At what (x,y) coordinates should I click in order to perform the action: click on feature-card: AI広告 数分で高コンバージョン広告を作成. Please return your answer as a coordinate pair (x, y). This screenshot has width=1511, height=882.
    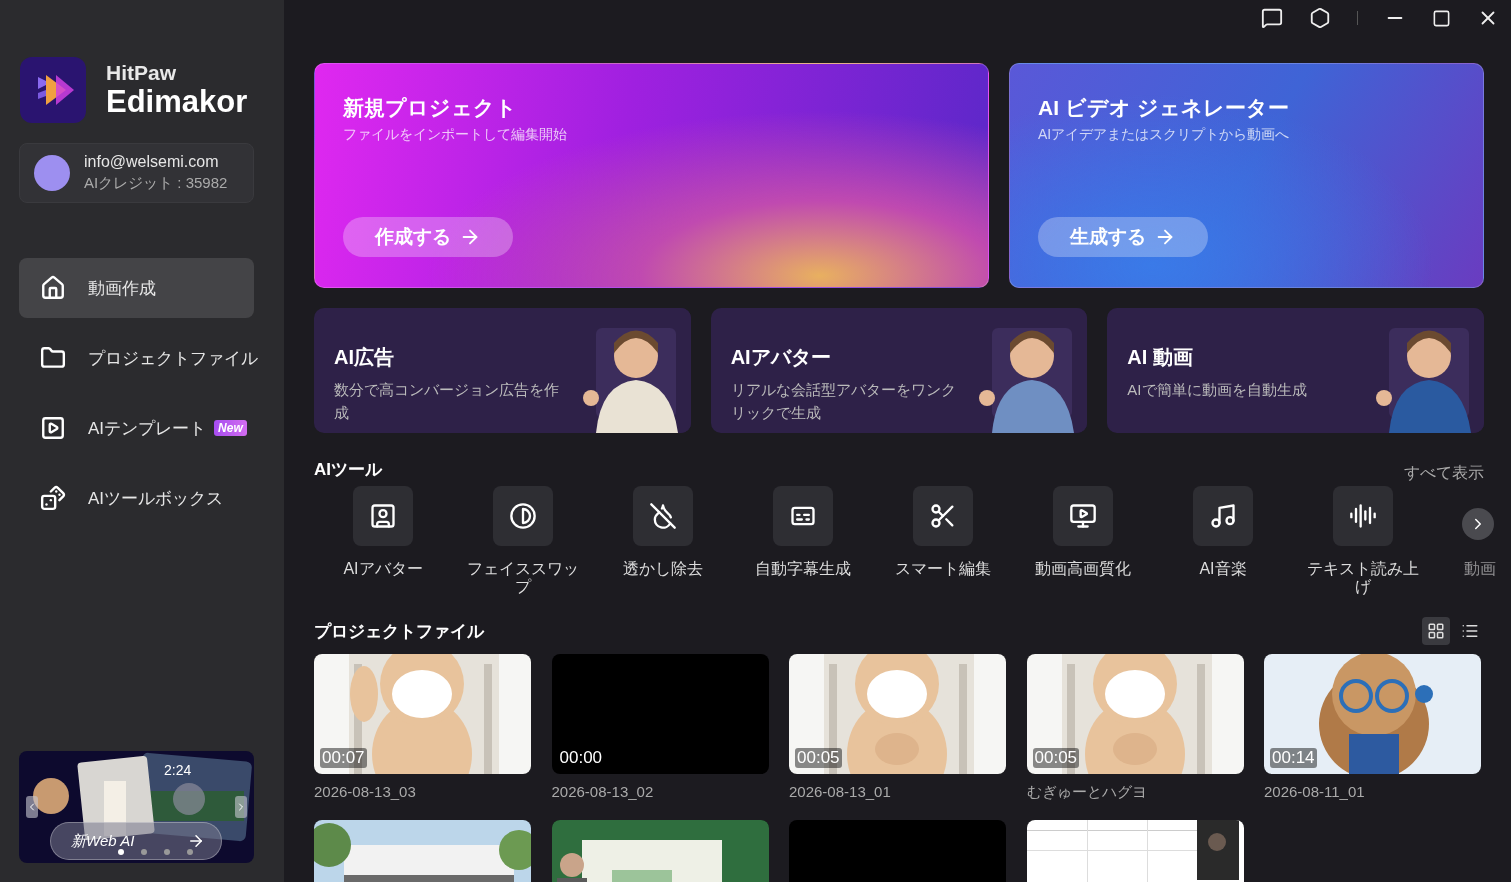
    Looking at the image, I should click on (502, 370).